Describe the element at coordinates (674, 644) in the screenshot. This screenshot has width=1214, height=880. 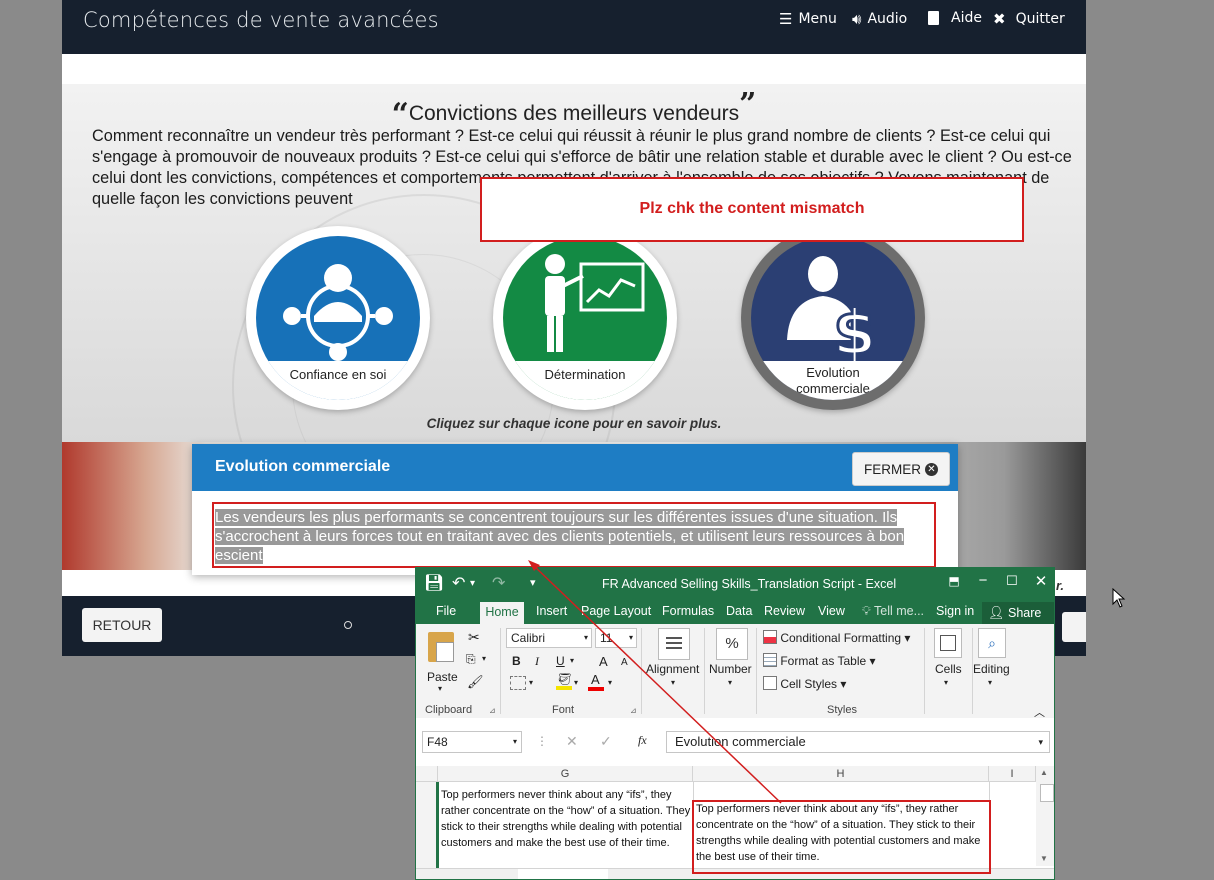
I see `alignment-button` at that location.